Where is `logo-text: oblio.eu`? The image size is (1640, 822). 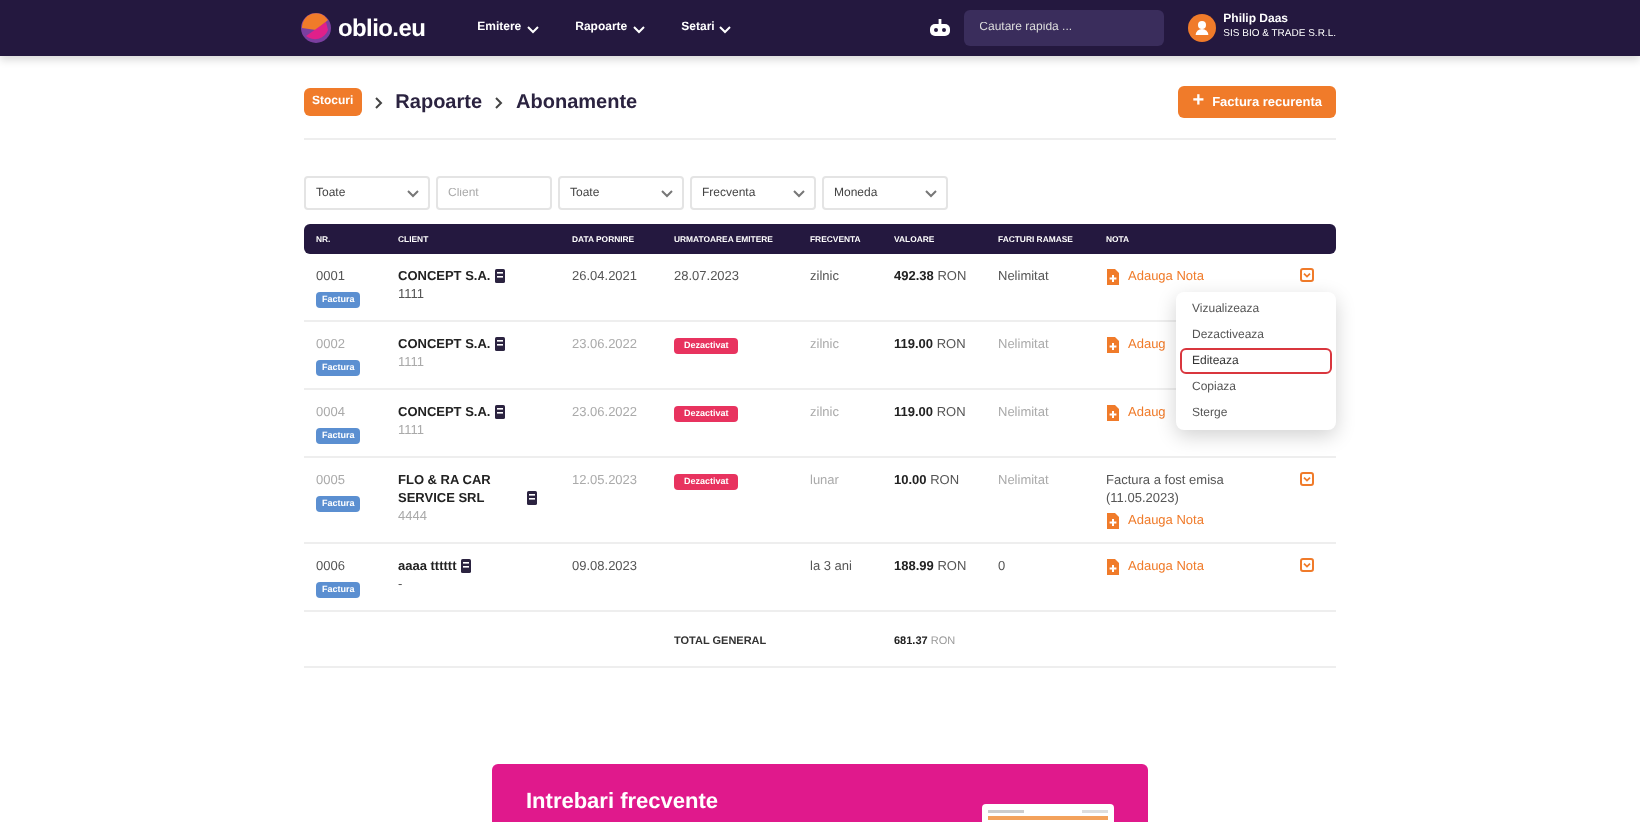 logo-text: oblio.eu is located at coordinates (382, 28).